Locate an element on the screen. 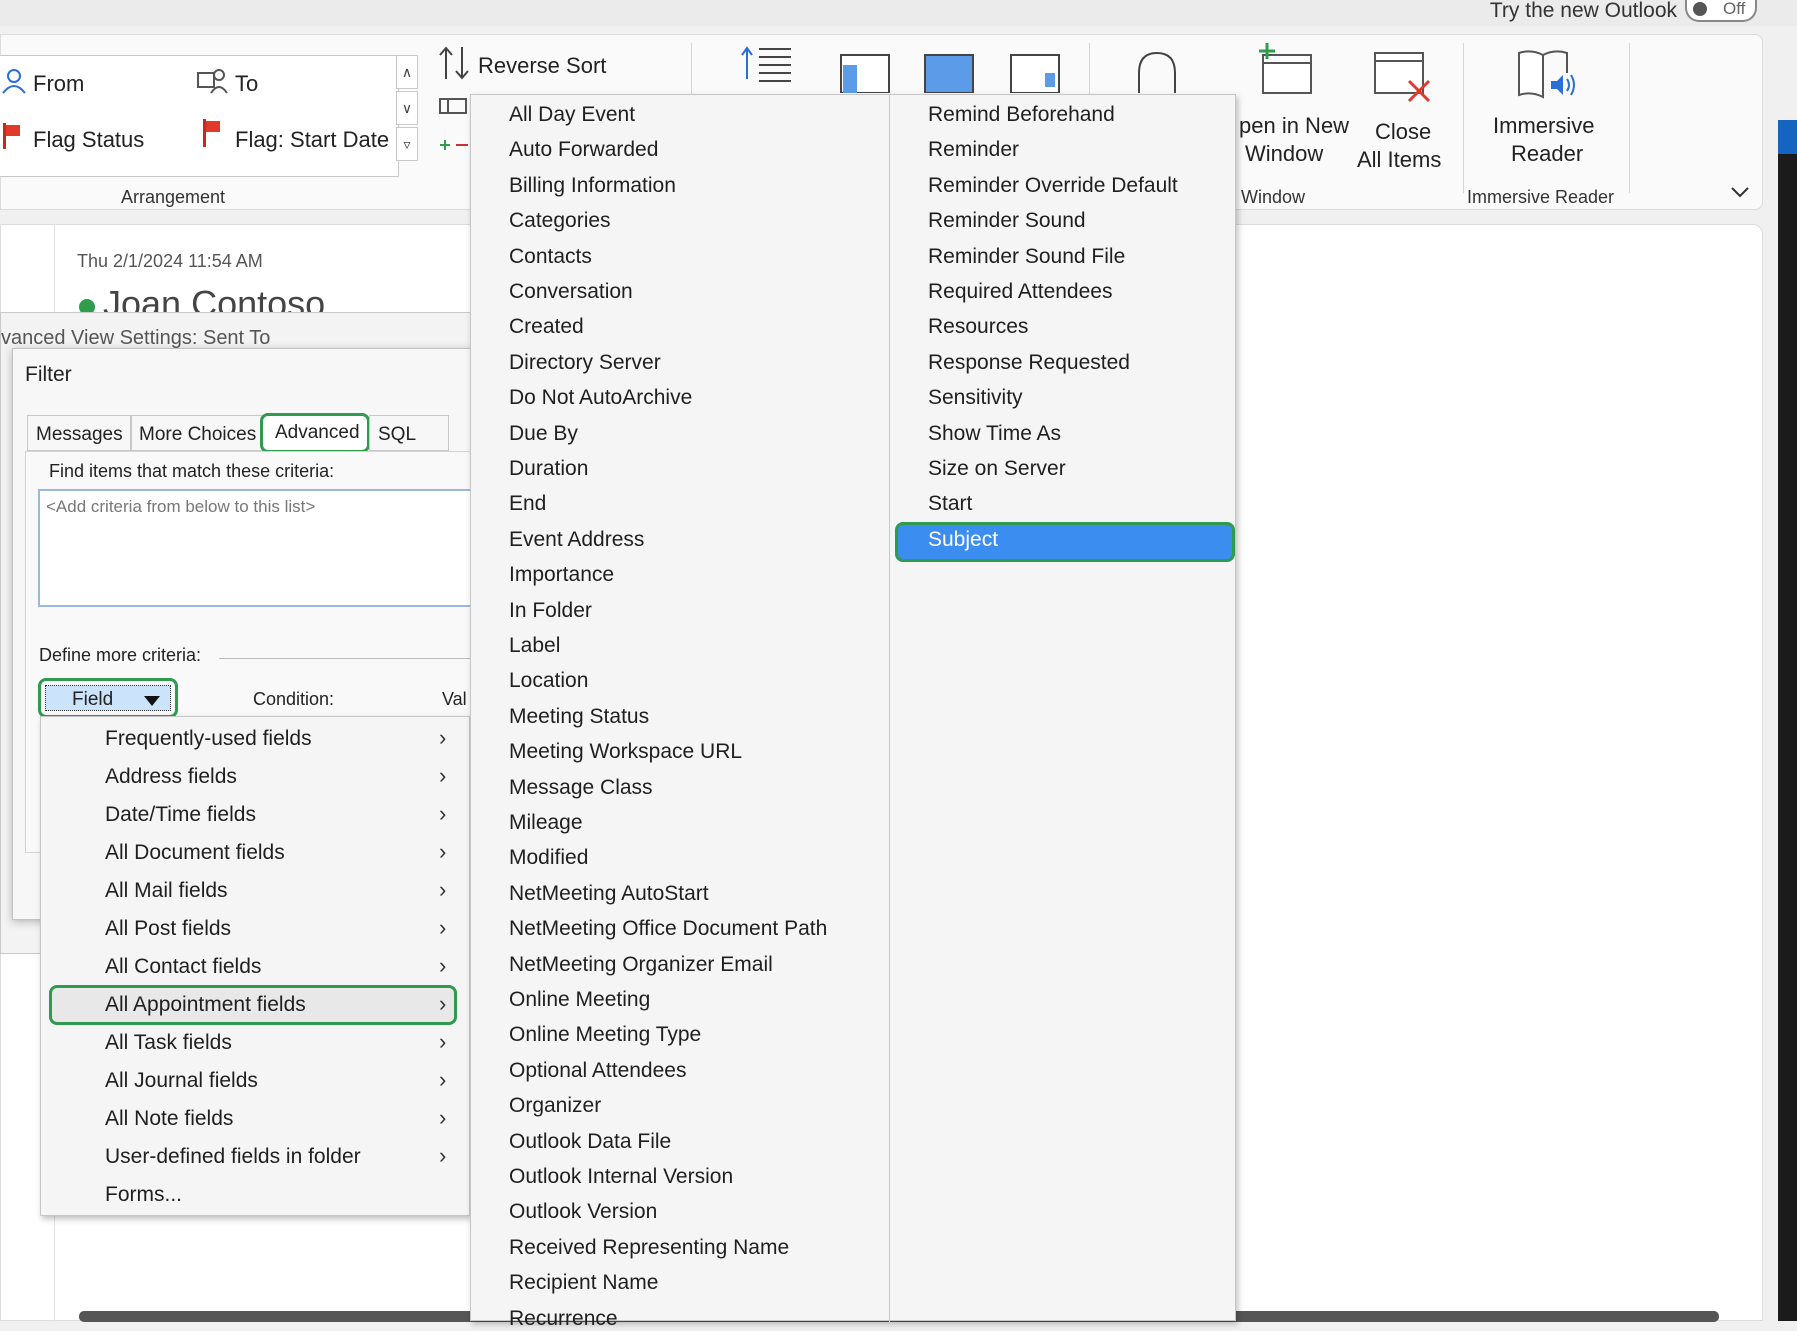 The height and width of the screenshot is (1331, 1797). menu-item-label: Label is located at coordinates (534, 646).